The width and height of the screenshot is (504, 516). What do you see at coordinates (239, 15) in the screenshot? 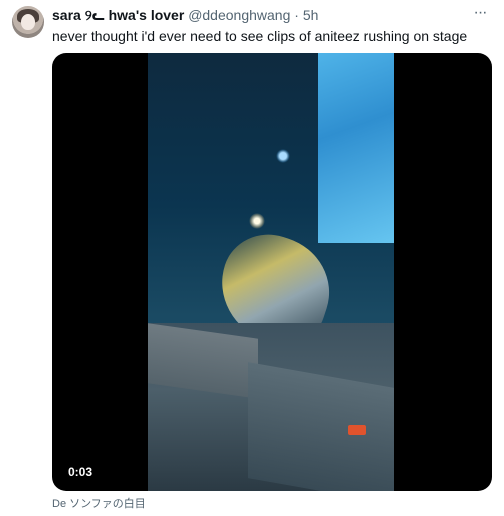
I see `user-handle: @ddeonghwang` at bounding box center [239, 15].